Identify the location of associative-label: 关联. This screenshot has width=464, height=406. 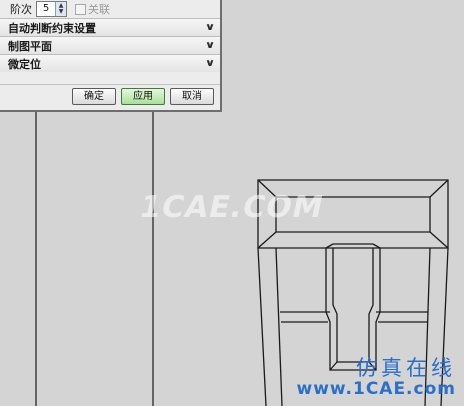
(99, 9).